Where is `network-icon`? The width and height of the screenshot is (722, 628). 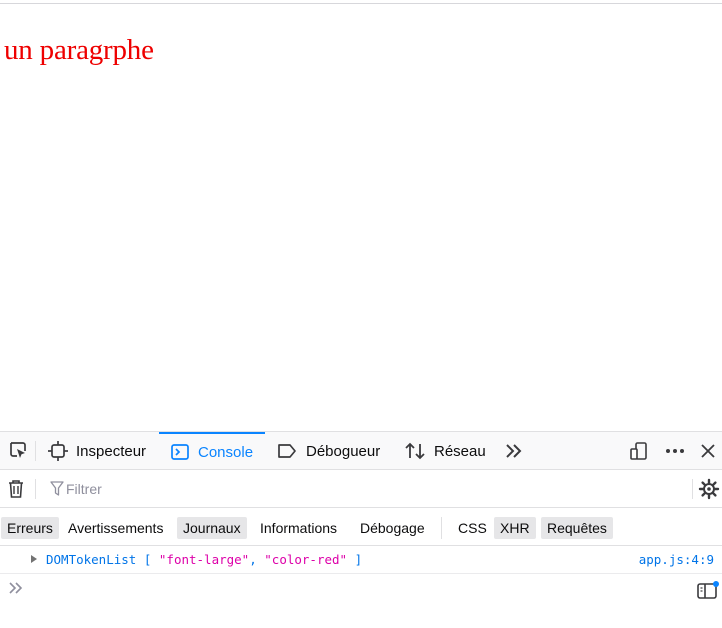 network-icon is located at coordinates (415, 451).